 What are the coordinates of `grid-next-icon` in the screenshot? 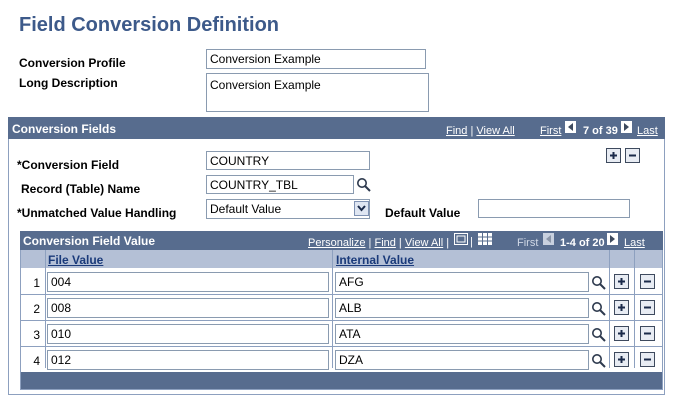 It's located at (612, 240).